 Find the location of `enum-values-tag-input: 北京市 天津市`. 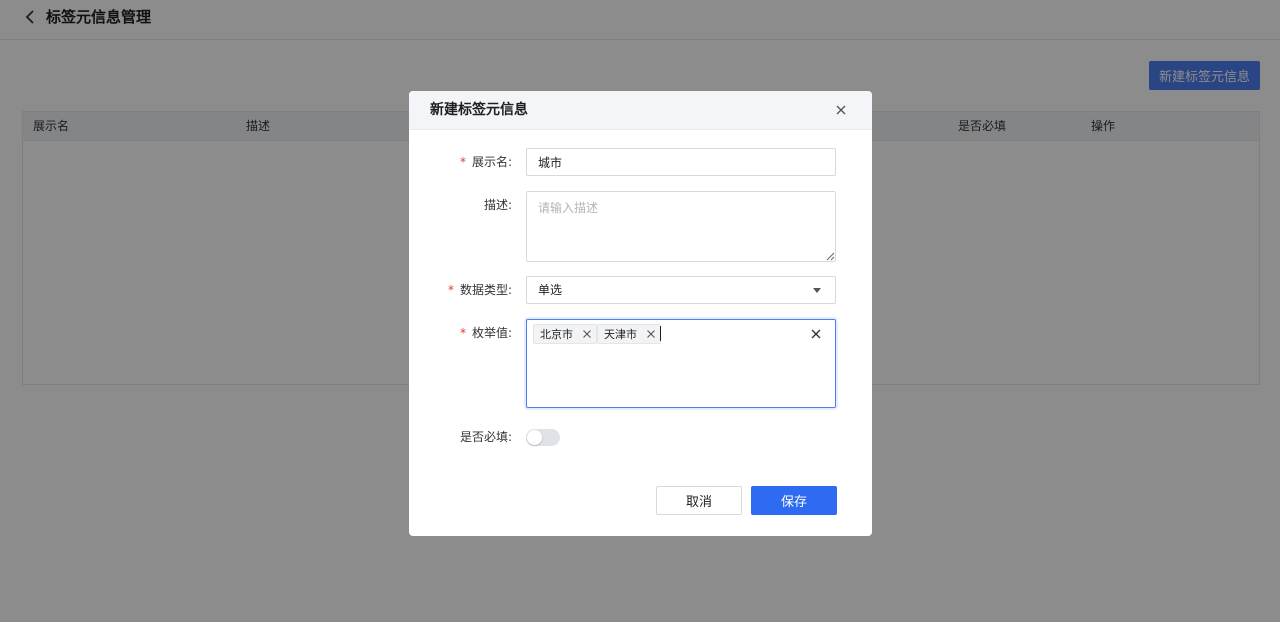

enum-values-tag-input: 北京市 天津市 is located at coordinates (681, 363).